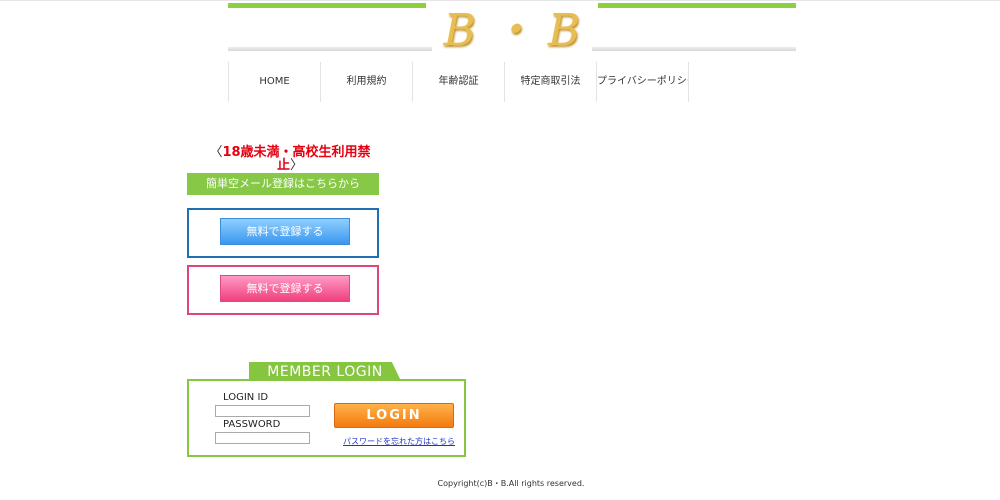  Describe the element at coordinates (694, 49) in the screenshot. I see `header-gray-line-right` at that location.